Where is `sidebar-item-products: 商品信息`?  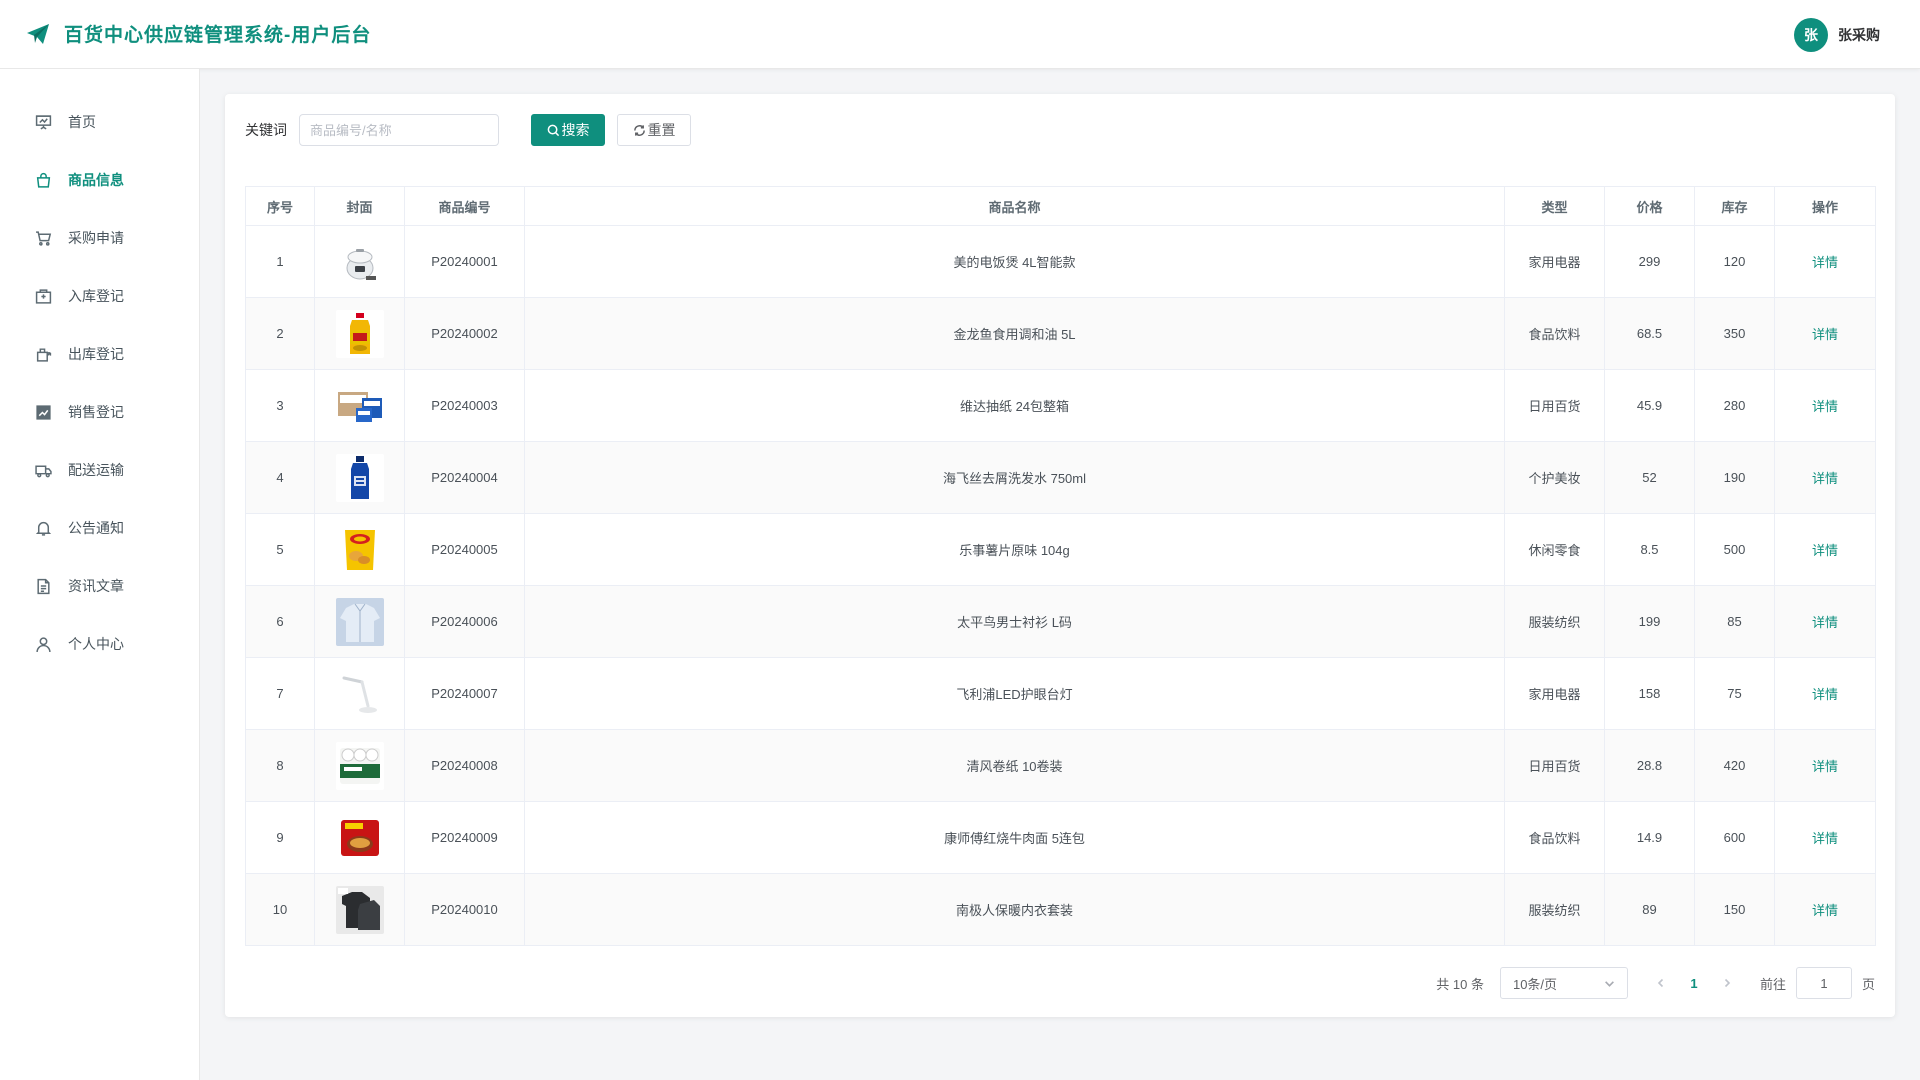 sidebar-item-products: 商品信息 is located at coordinates (99, 180).